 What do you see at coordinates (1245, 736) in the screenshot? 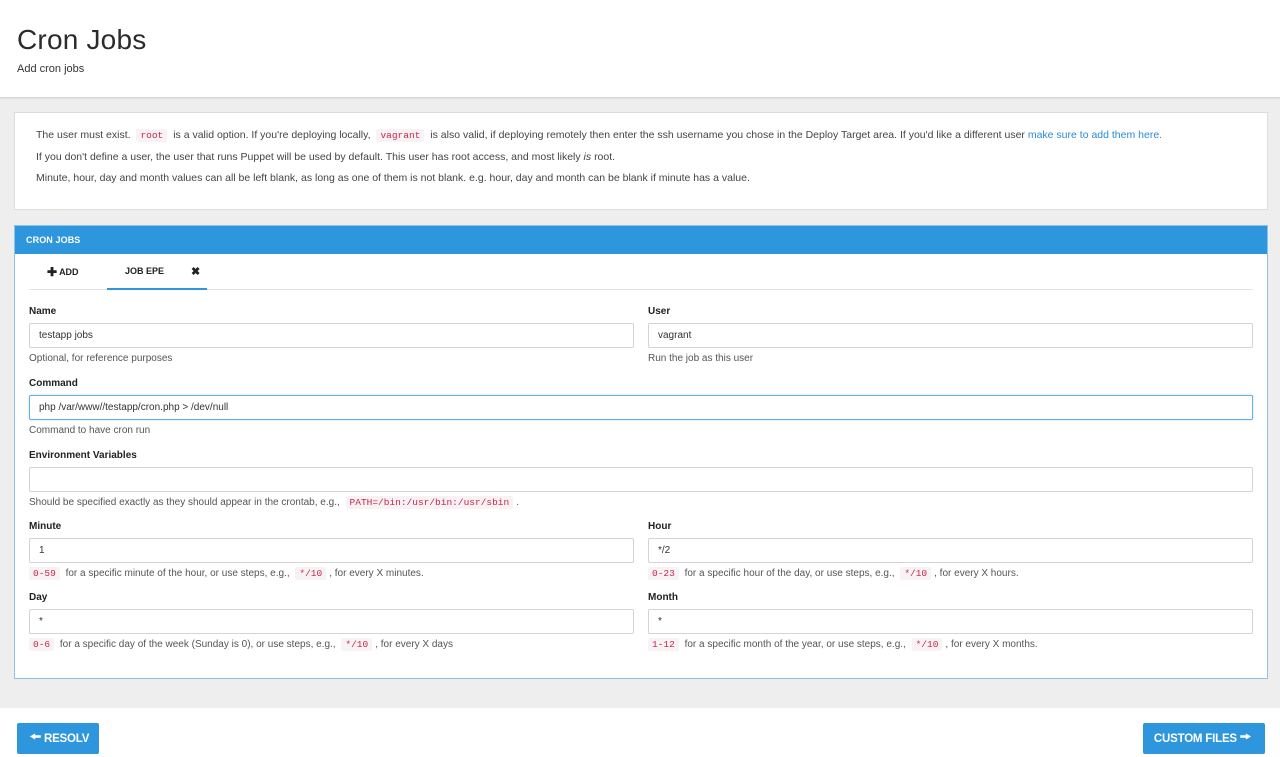
I see `arrow-right-icon: 🠚` at bounding box center [1245, 736].